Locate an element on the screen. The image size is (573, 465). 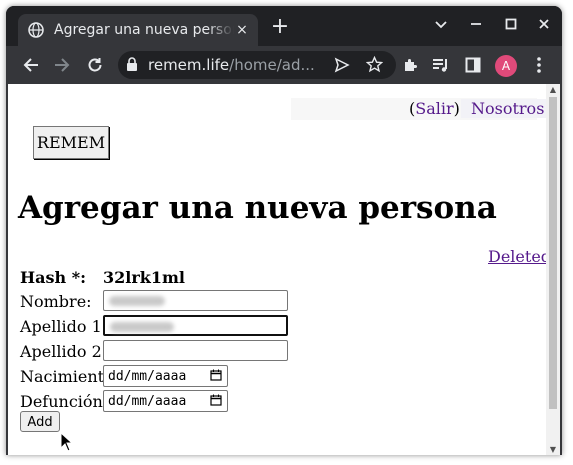
globe-icon is located at coordinates (36, 30).